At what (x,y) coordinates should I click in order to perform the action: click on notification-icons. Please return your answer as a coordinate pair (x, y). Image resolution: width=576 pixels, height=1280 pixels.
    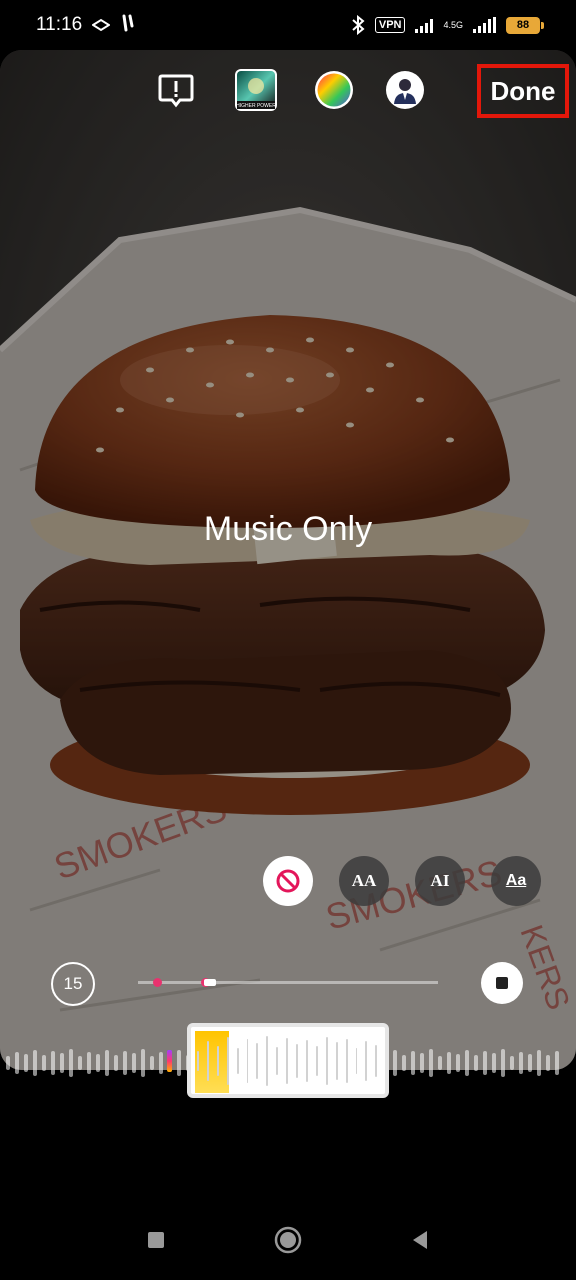
    Looking at the image, I should click on (112, 25).